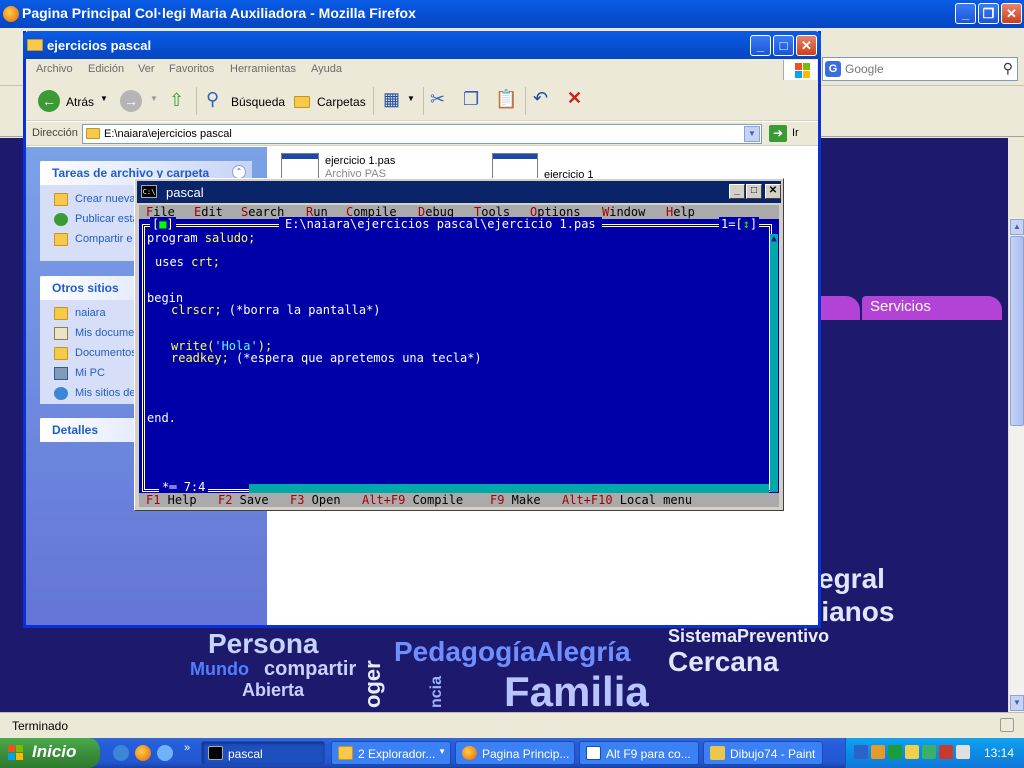 This screenshot has height=768, width=1024. Describe the element at coordinates (752, 134) in the screenshot. I see `address-dropdown-icon: ▼` at that location.